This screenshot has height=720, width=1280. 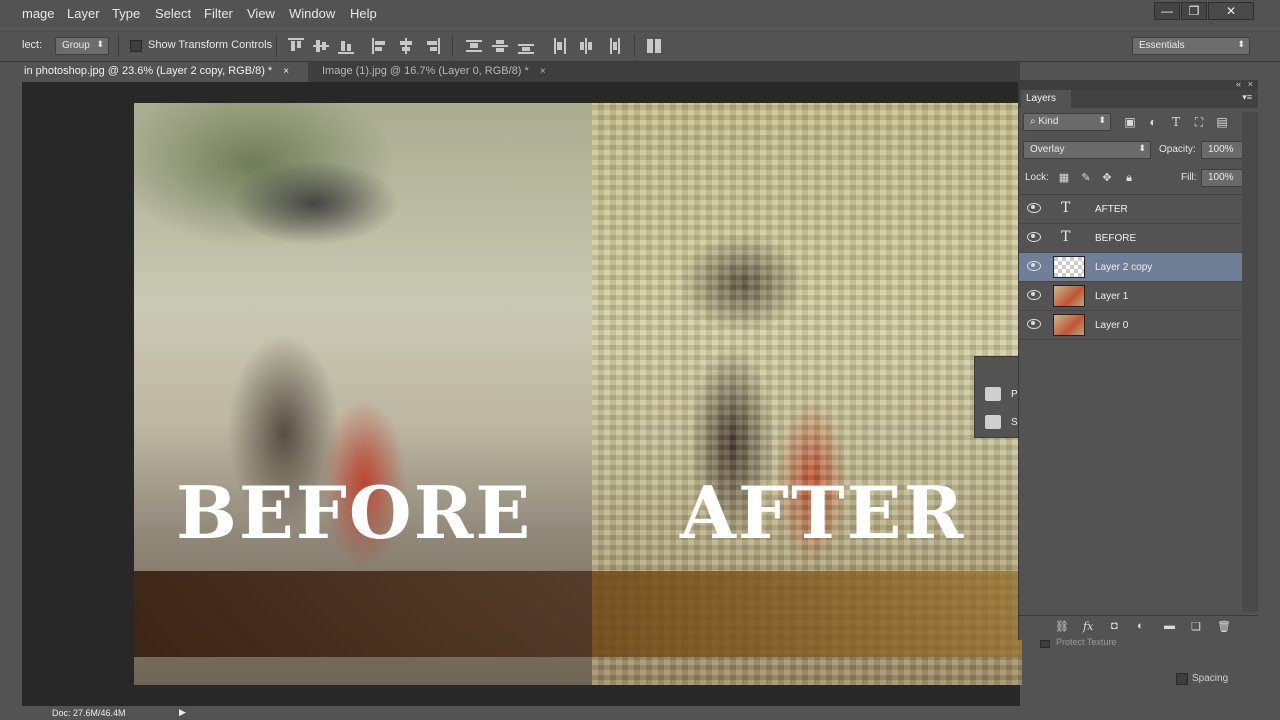 What do you see at coordinates (500, 46) in the screenshot?
I see `distribute-vcenter-icon` at bounding box center [500, 46].